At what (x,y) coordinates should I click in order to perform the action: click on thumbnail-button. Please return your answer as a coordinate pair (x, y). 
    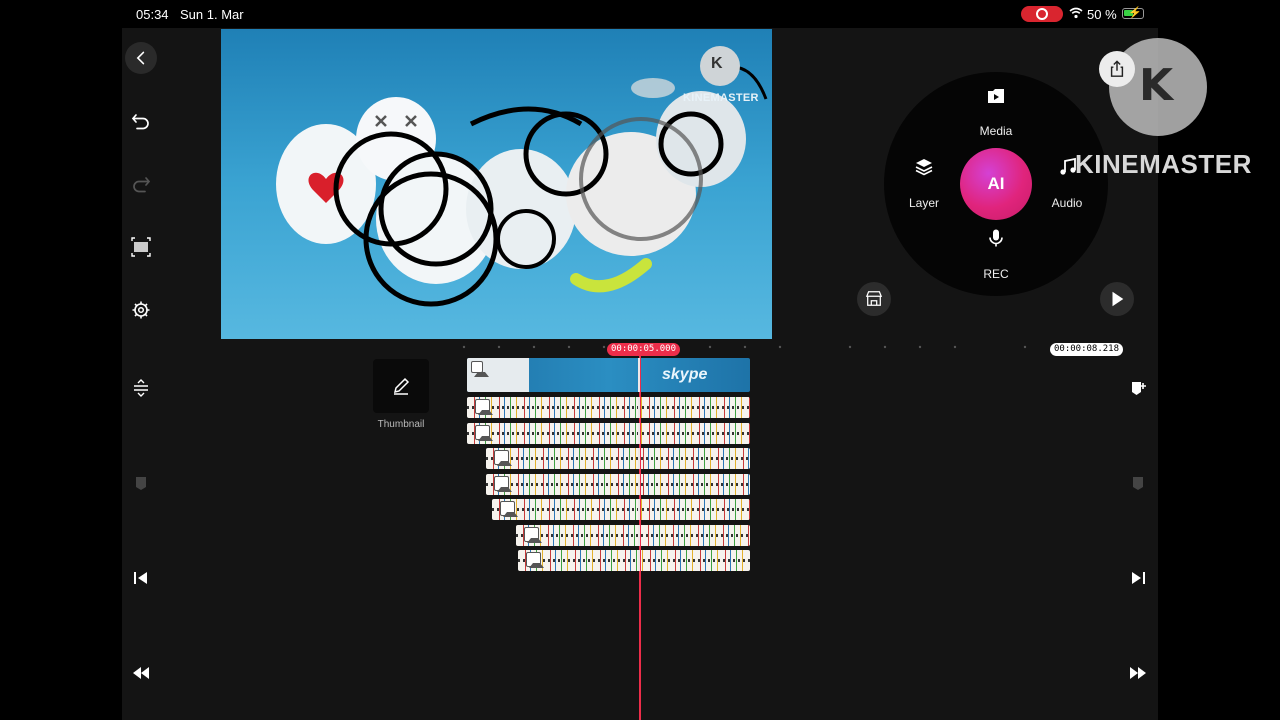
    Looking at the image, I should click on (401, 386).